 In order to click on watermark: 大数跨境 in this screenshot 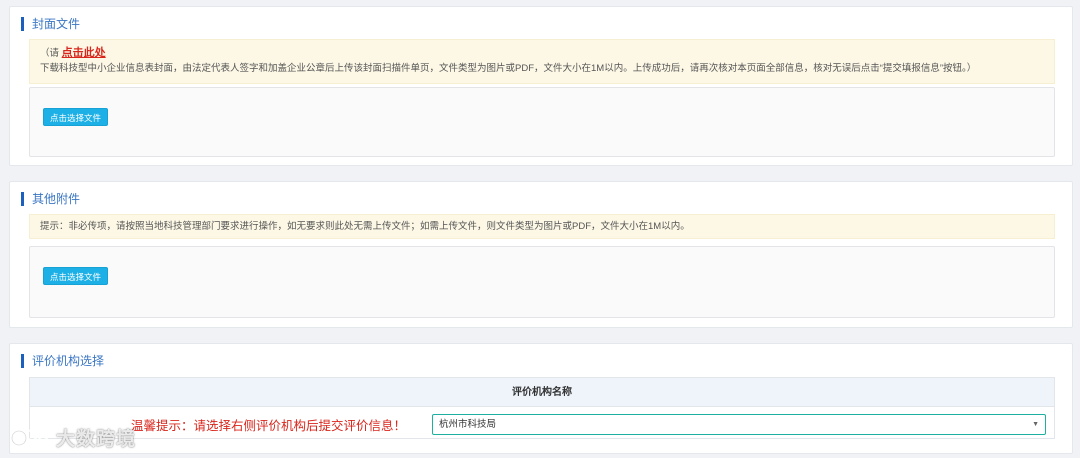, I will do `click(73, 437)`.